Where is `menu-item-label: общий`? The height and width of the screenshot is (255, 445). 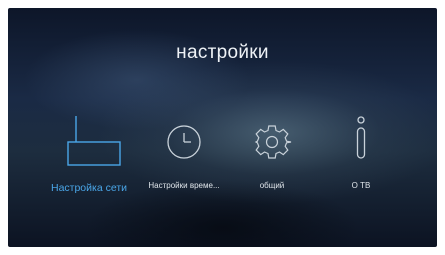
menu-item-label: общий is located at coordinates (272, 185).